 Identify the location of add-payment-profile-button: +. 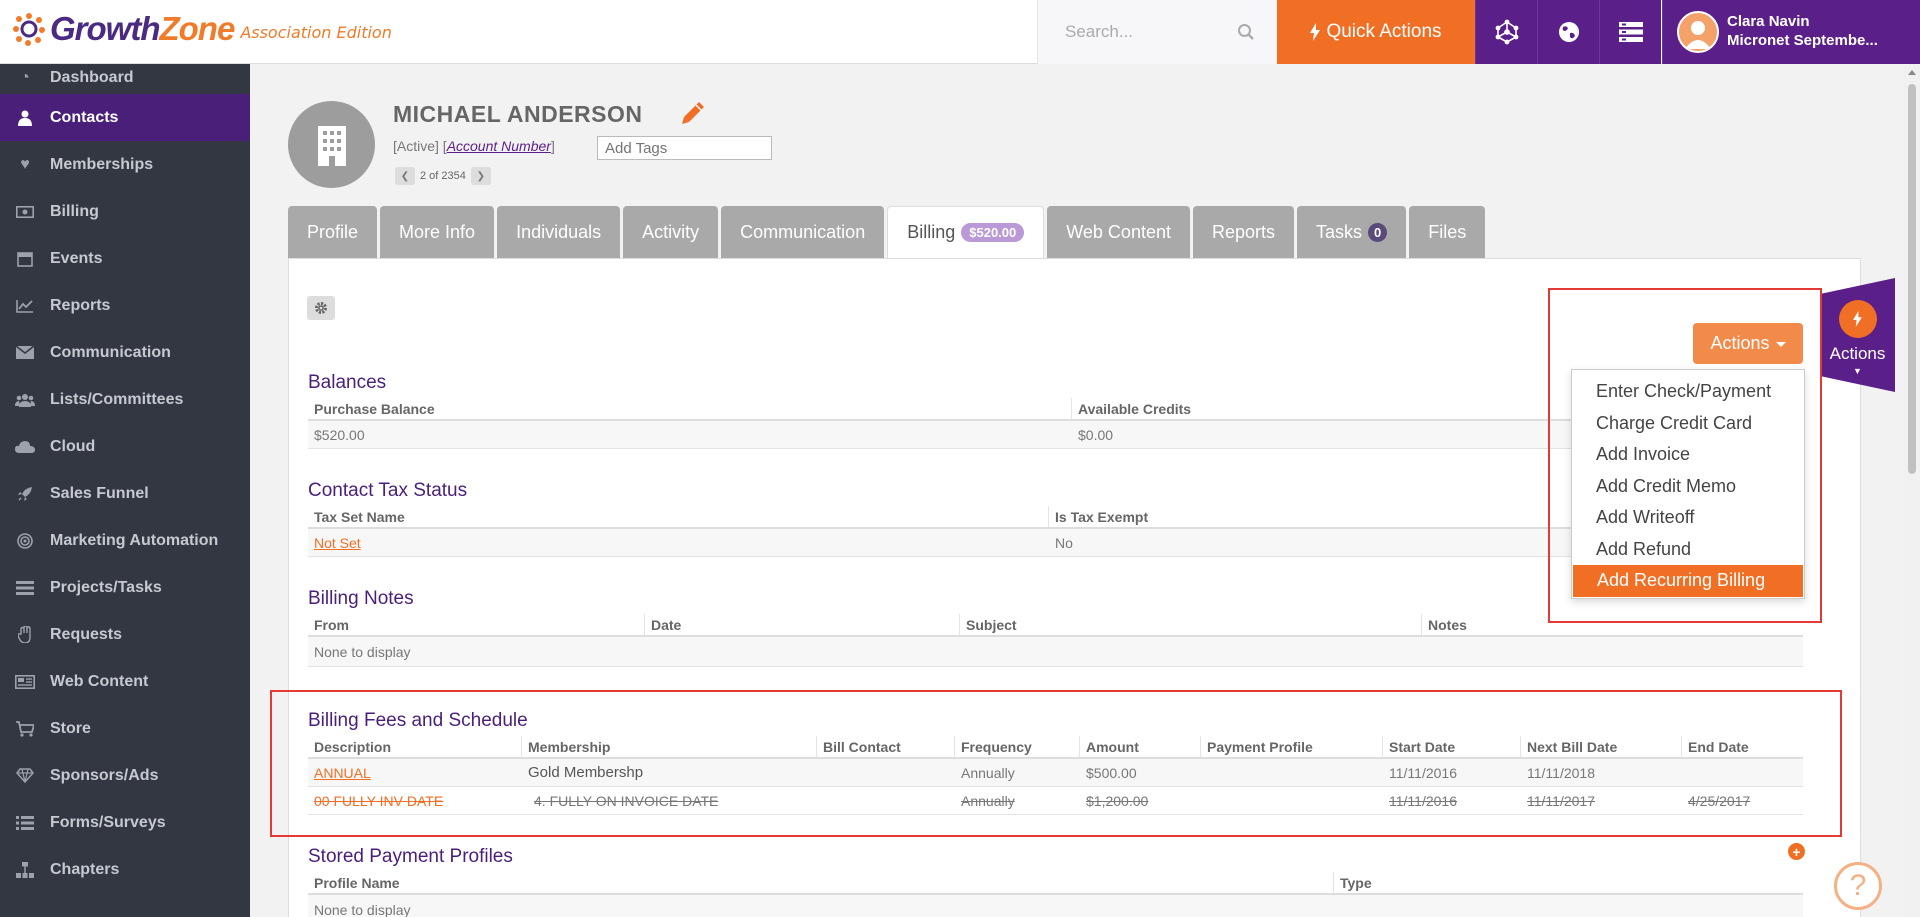
(1796, 851).